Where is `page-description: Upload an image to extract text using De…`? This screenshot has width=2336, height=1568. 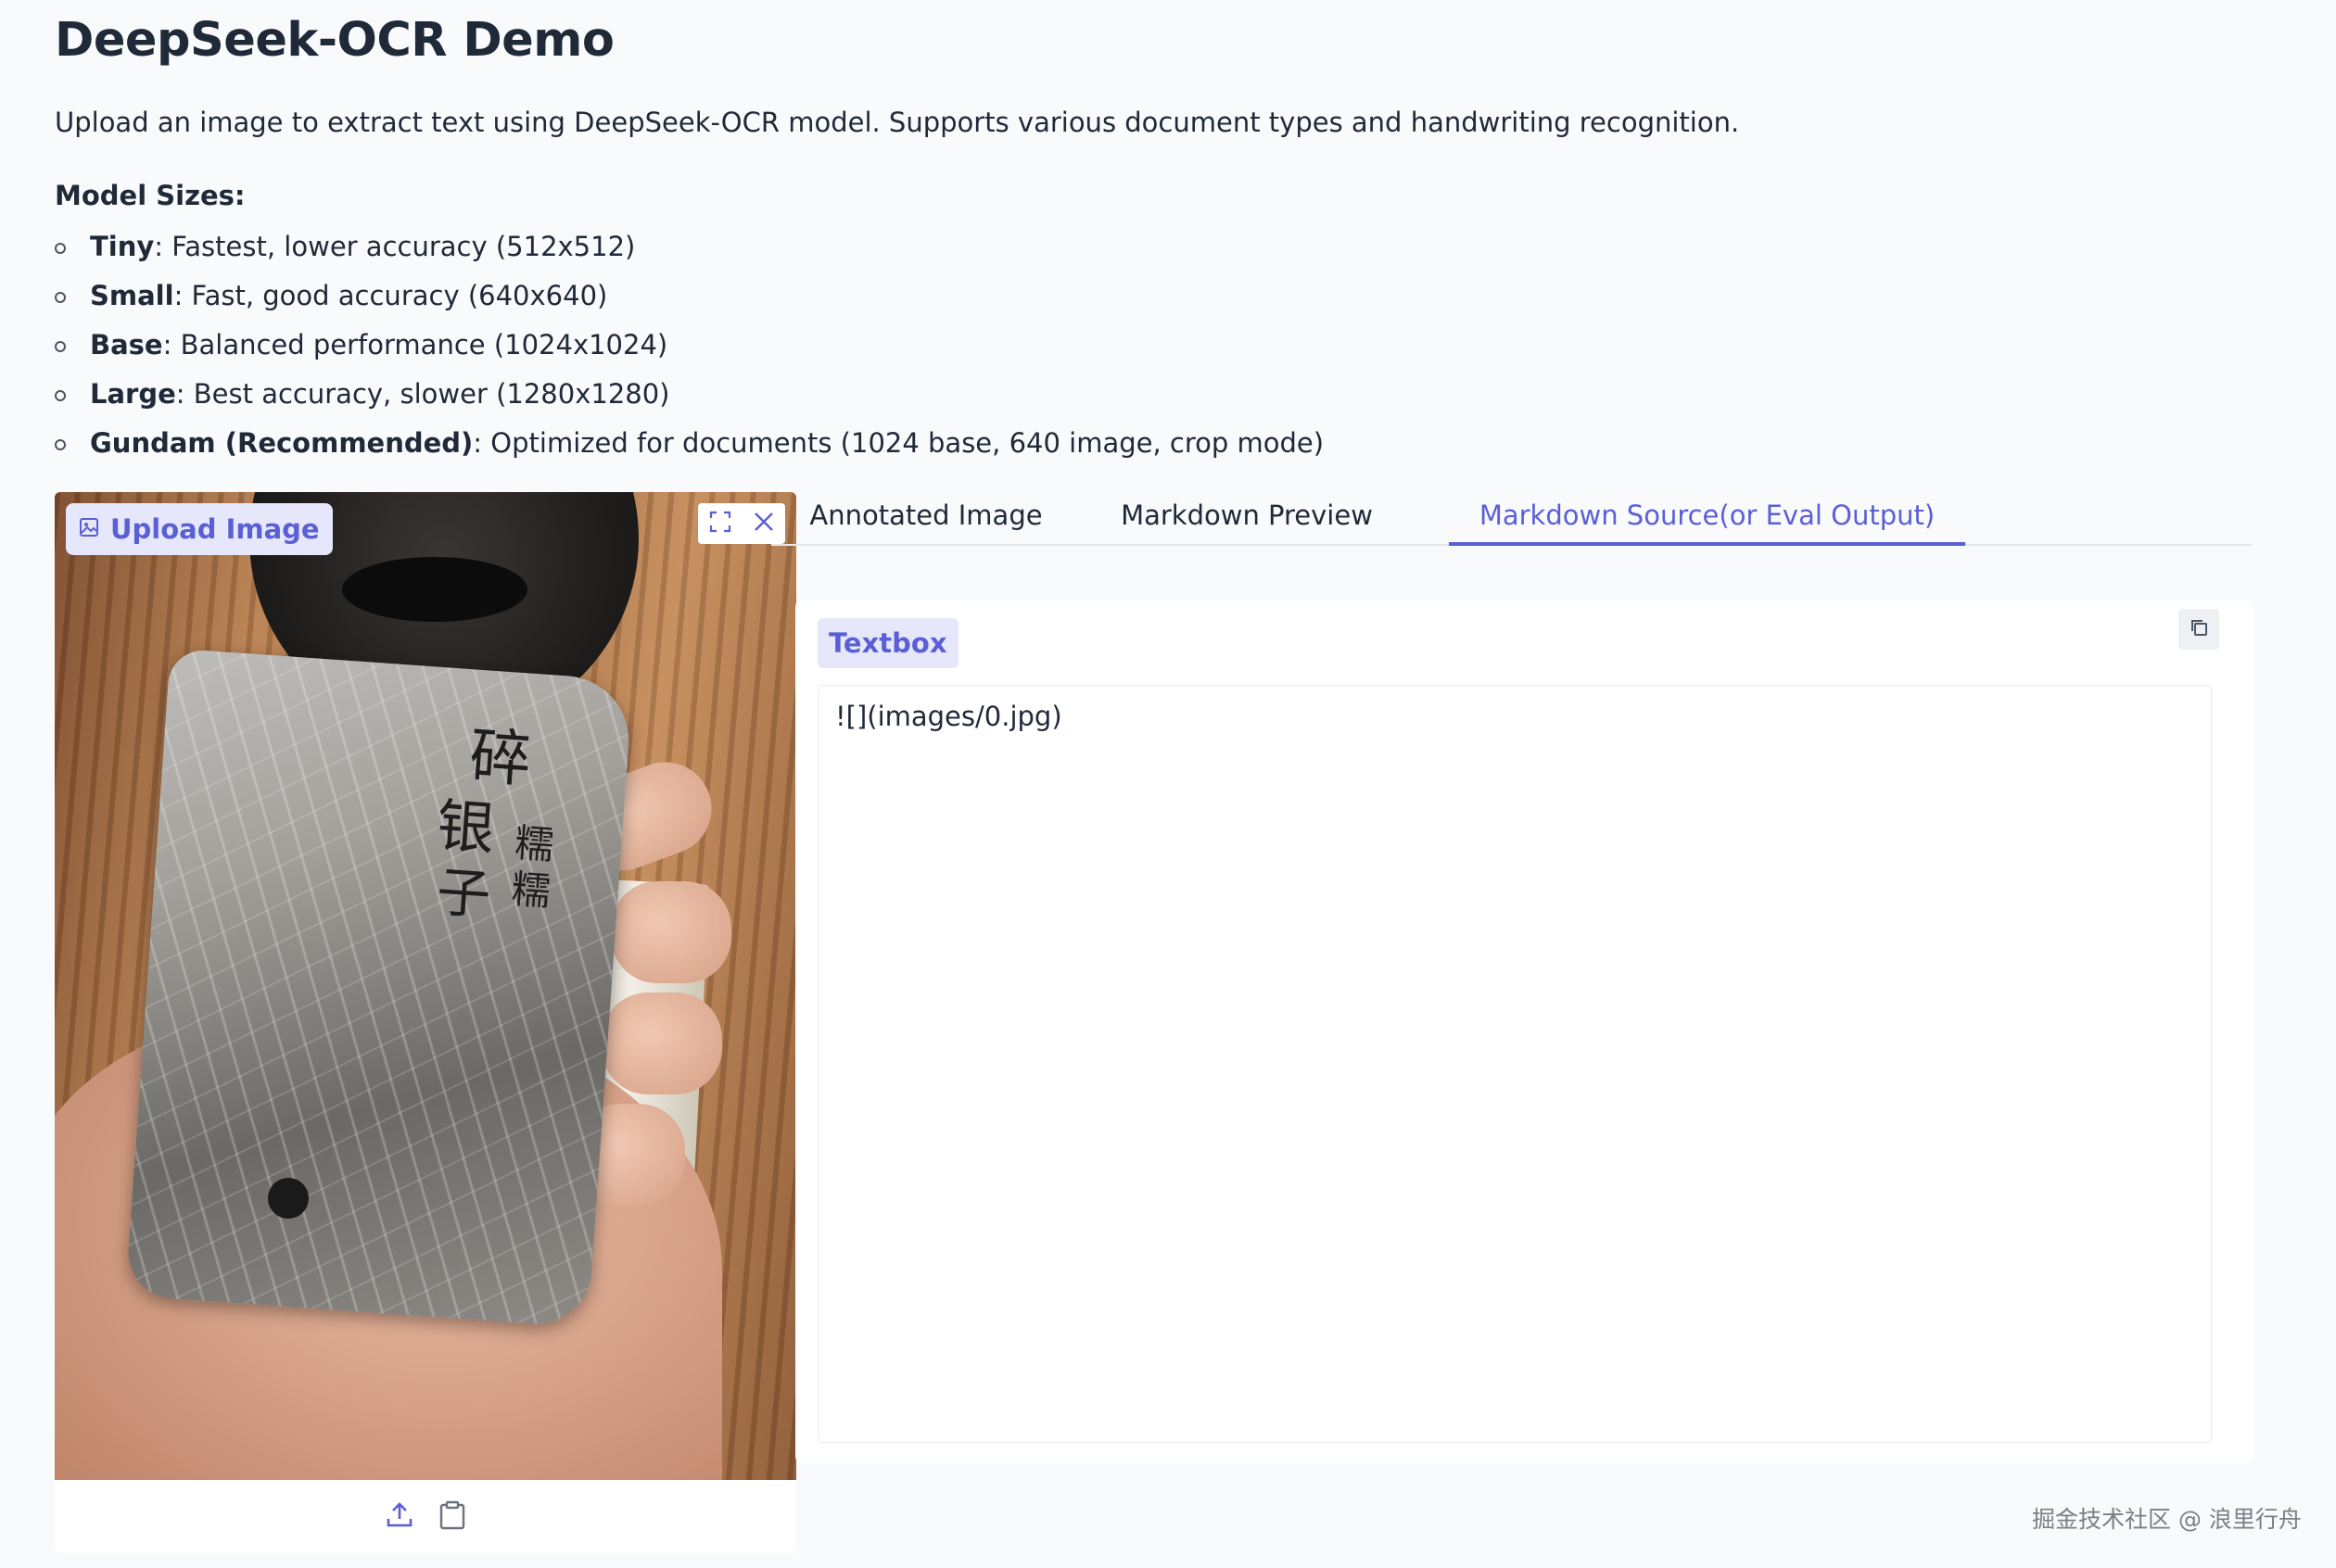 page-description: Upload an image to extract text using De… is located at coordinates (898, 122).